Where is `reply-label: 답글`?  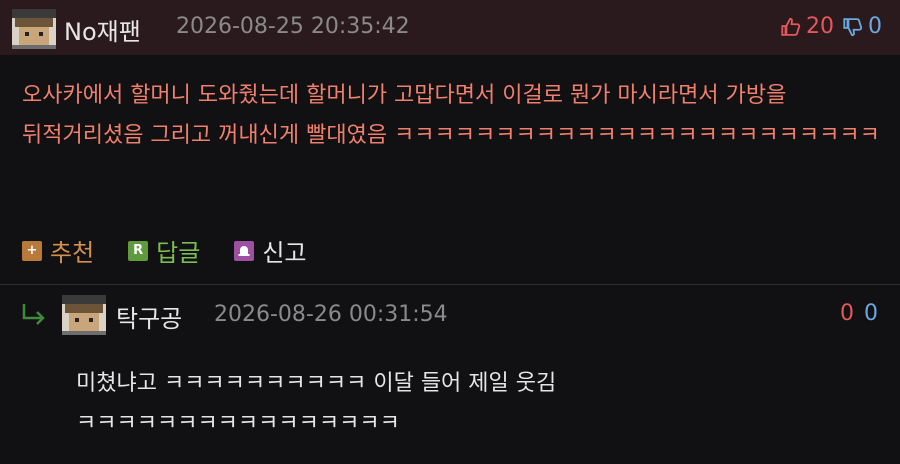
reply-label: 답글 is located at coordinates (178, 253).